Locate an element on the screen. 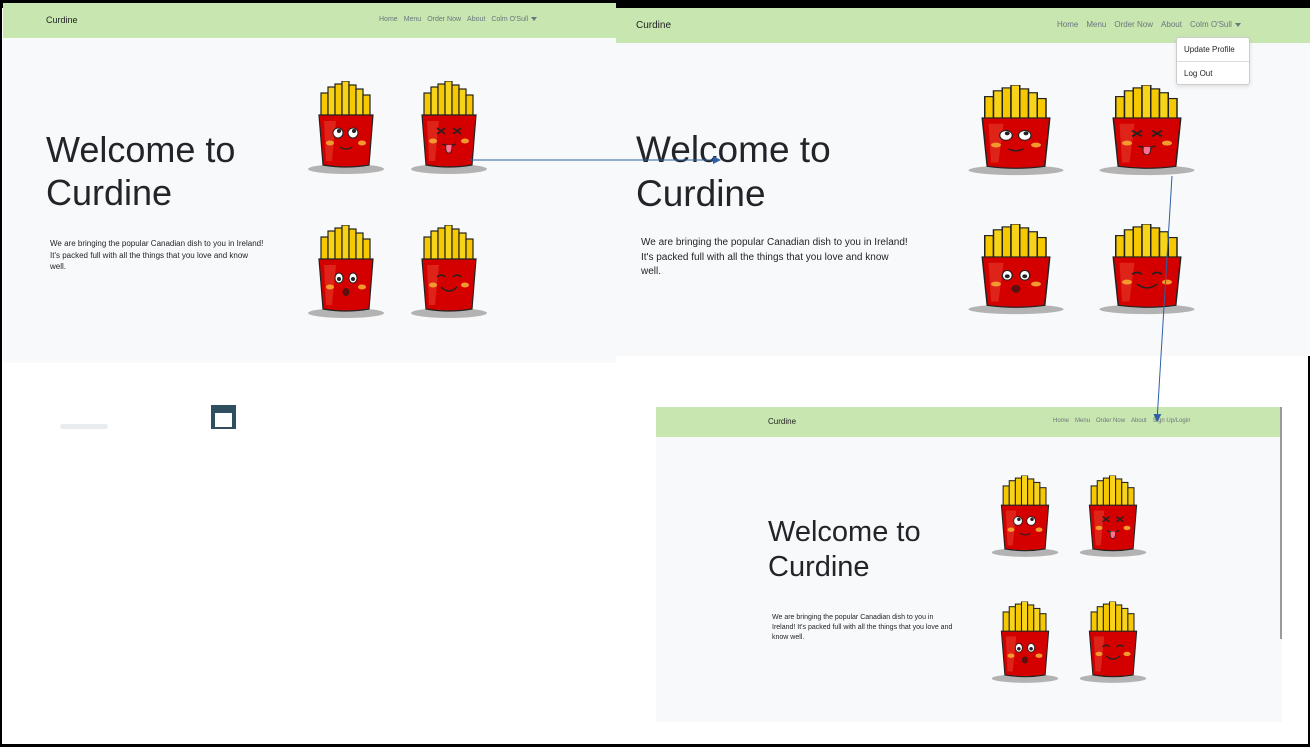  arrow-to-logout-result is located at coordinates (1163, 298).